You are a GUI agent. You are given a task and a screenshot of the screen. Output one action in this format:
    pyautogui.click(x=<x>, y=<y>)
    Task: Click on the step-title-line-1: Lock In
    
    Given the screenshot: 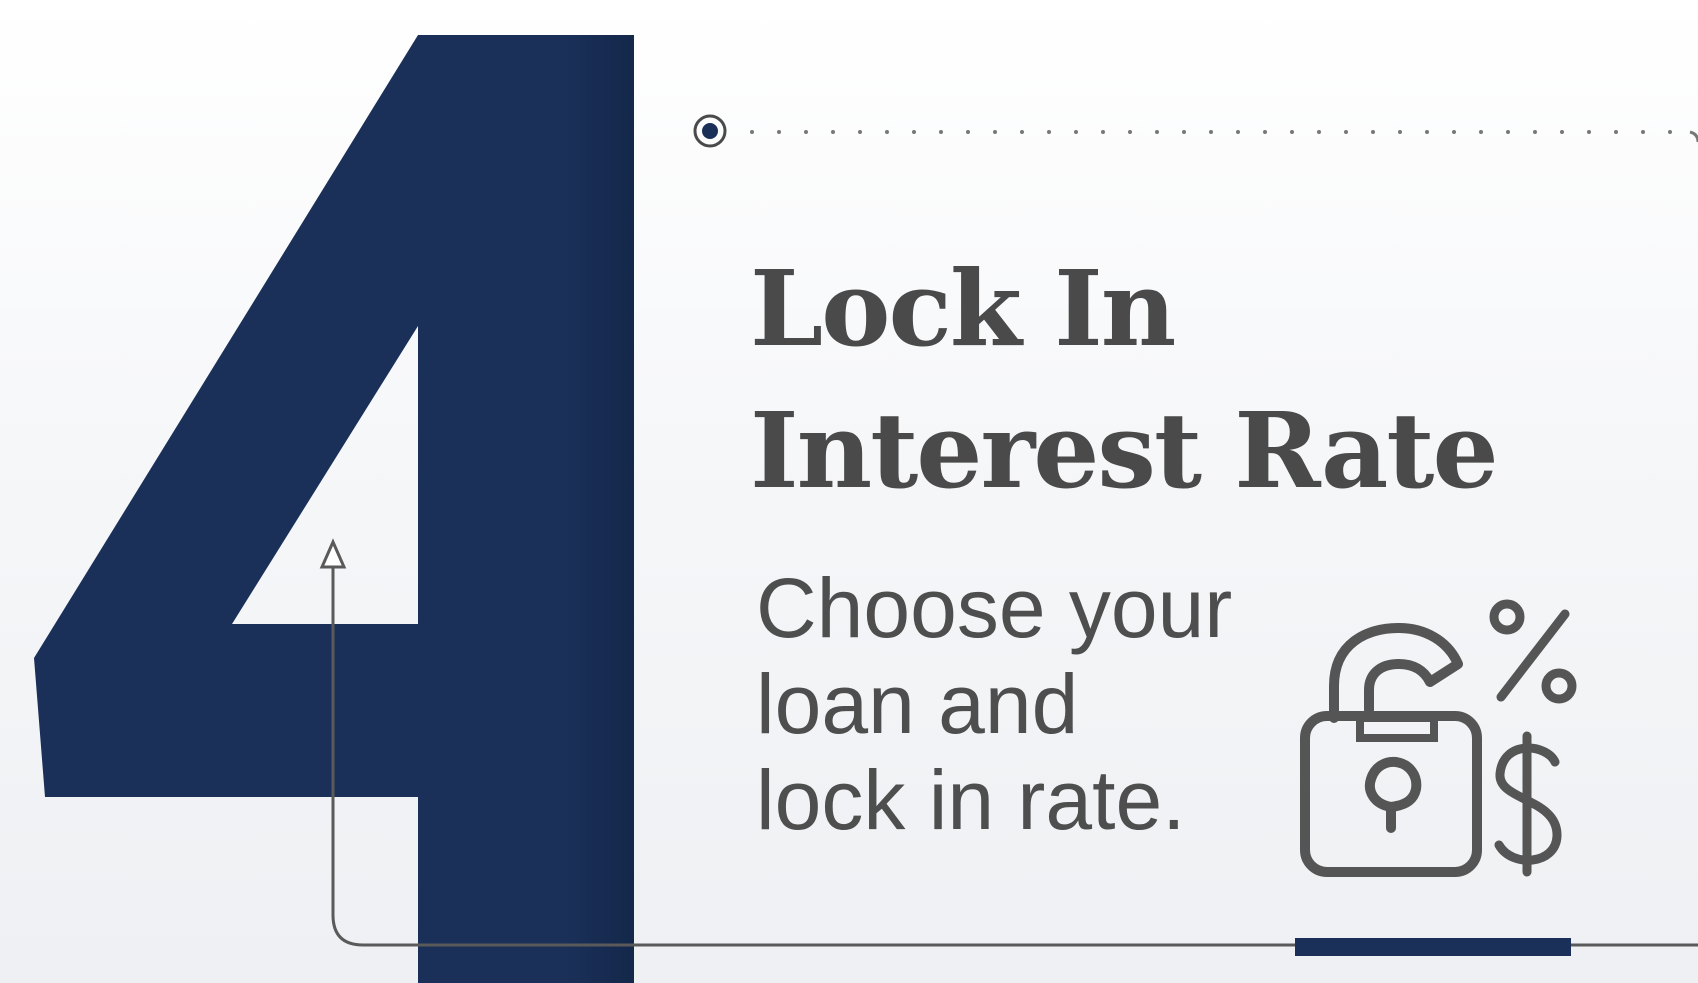 What is the action you would take?
    pyautogui.click(x=963, y=308)
    